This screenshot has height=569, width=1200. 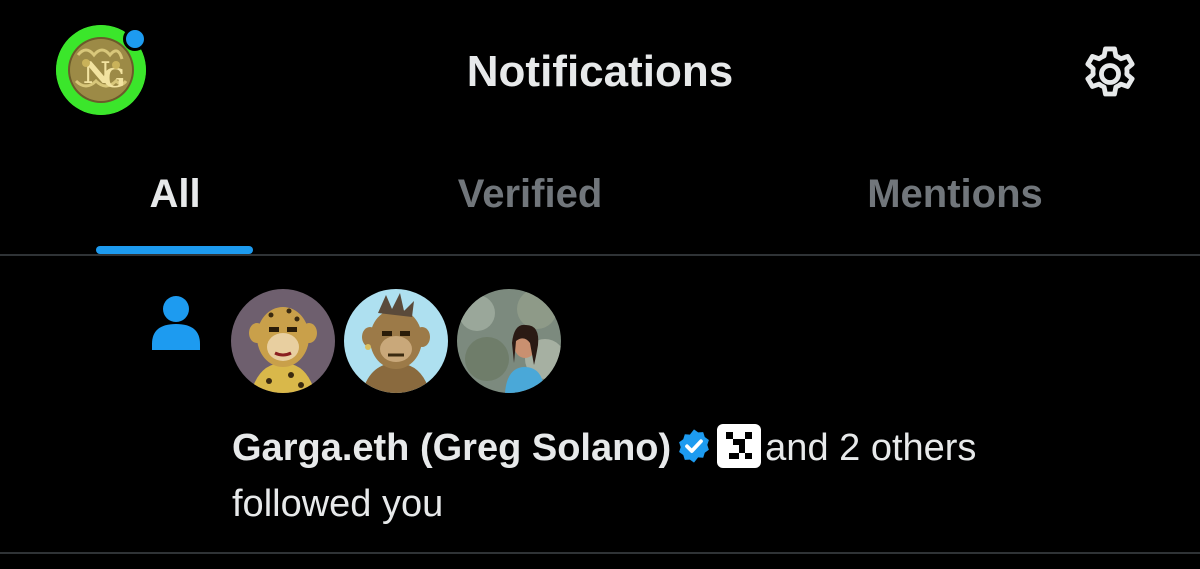 I want to click on user-name-link: Garga.eth (Greg Solano), so click(x=451, y=448).